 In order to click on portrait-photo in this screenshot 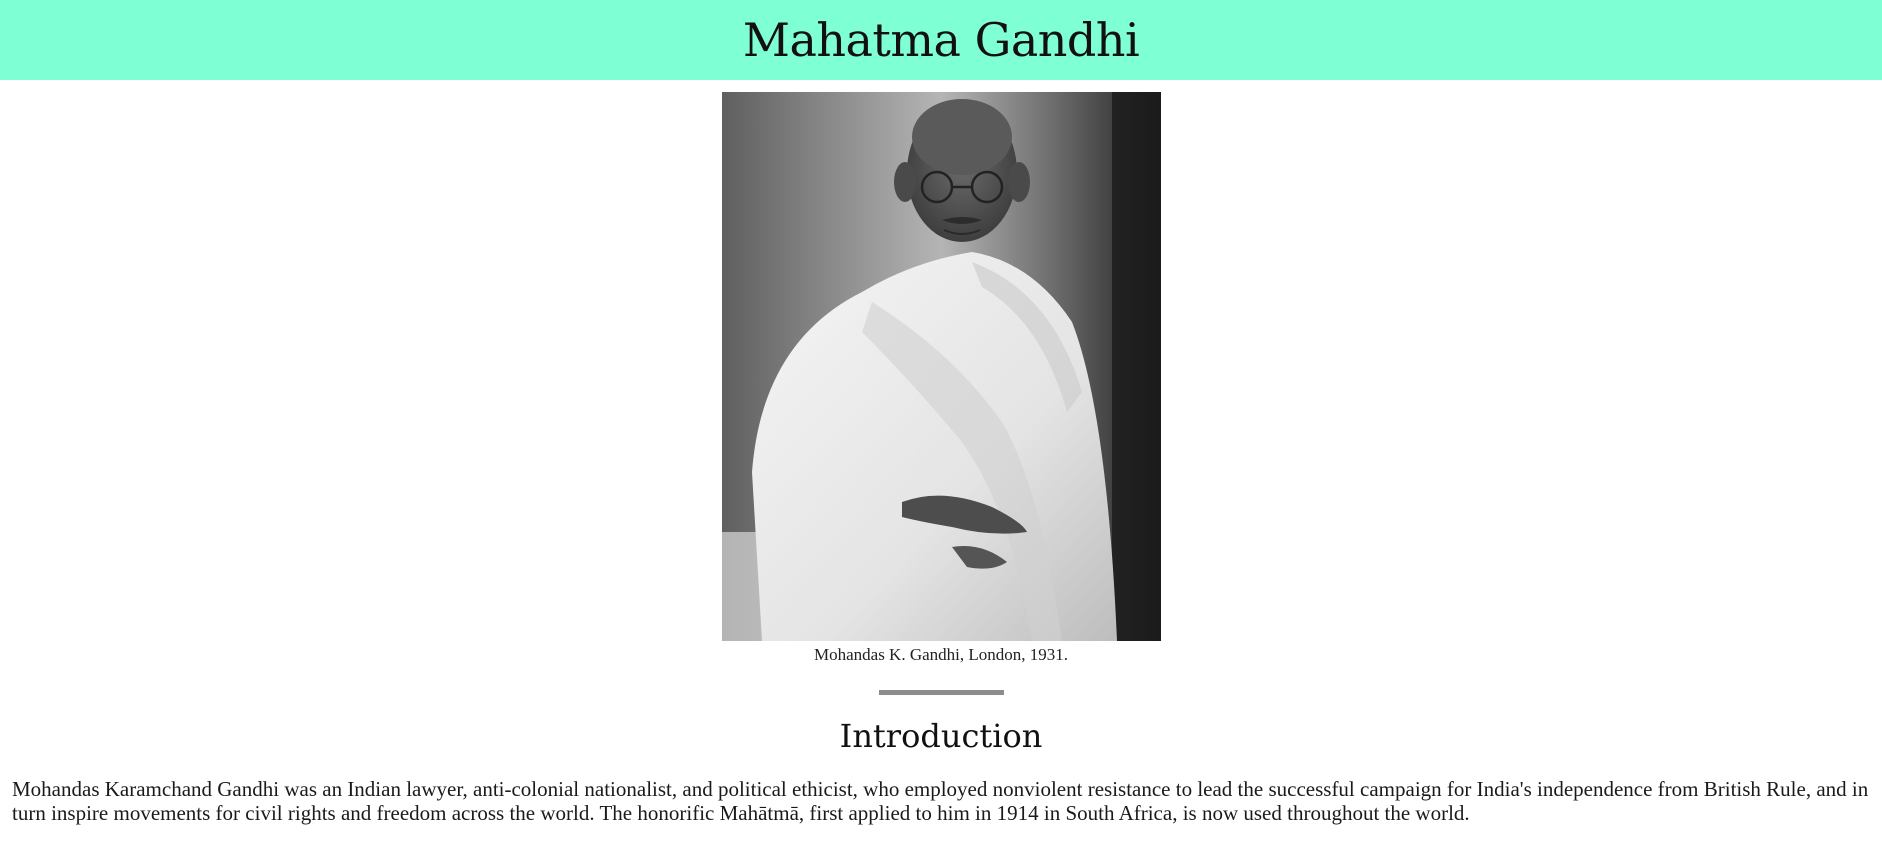, I will do `click(941, 366)`.